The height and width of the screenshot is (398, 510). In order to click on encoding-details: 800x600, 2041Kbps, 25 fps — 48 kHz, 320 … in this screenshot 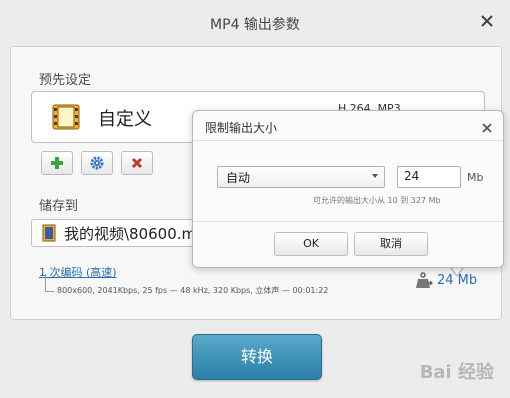, I will do `click(193, 290)`.